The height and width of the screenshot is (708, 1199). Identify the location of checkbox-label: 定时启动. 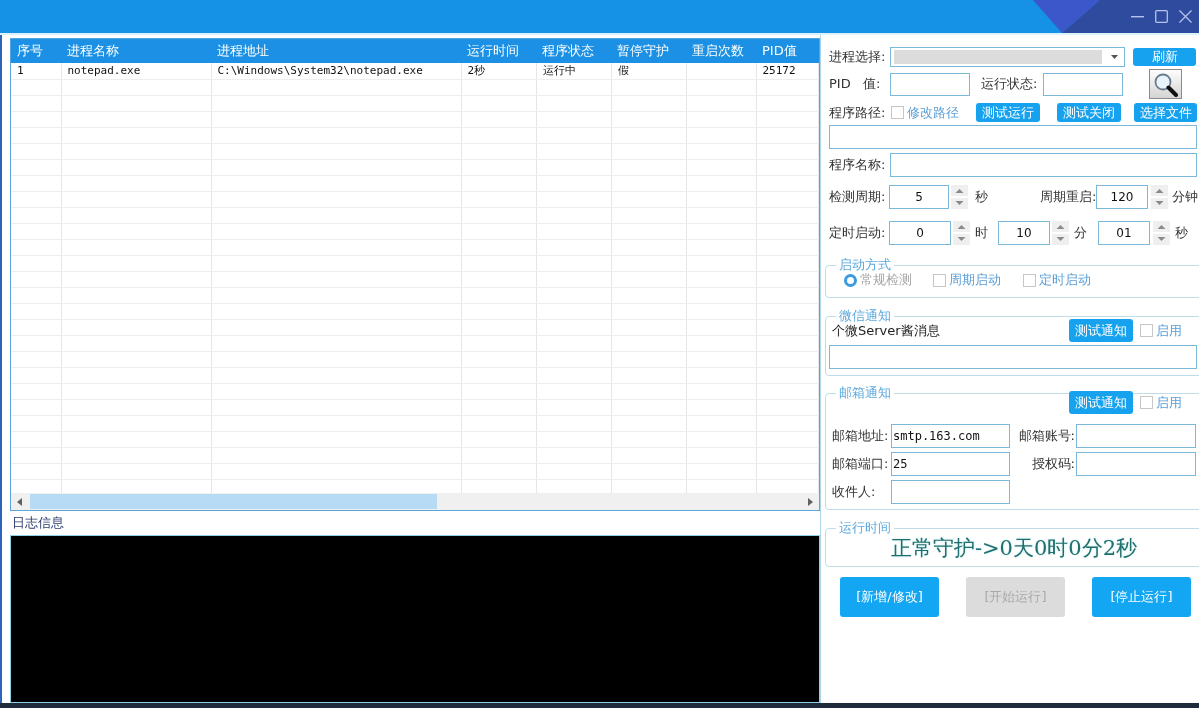
(1065, 280).